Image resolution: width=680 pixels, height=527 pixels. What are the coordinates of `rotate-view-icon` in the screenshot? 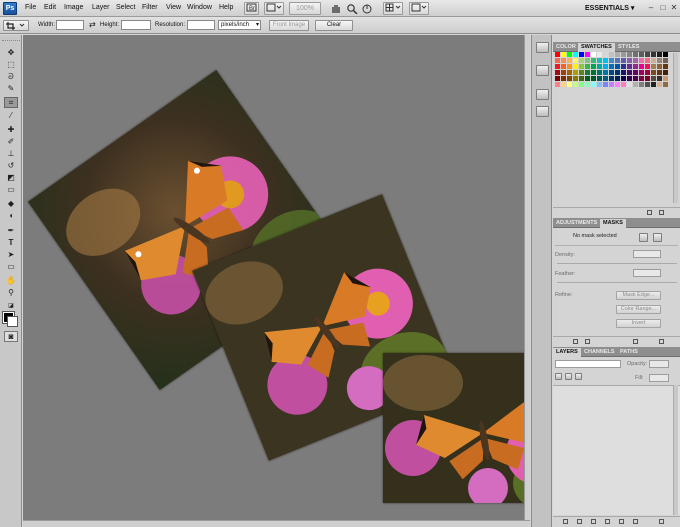 It's located at (367, 8).